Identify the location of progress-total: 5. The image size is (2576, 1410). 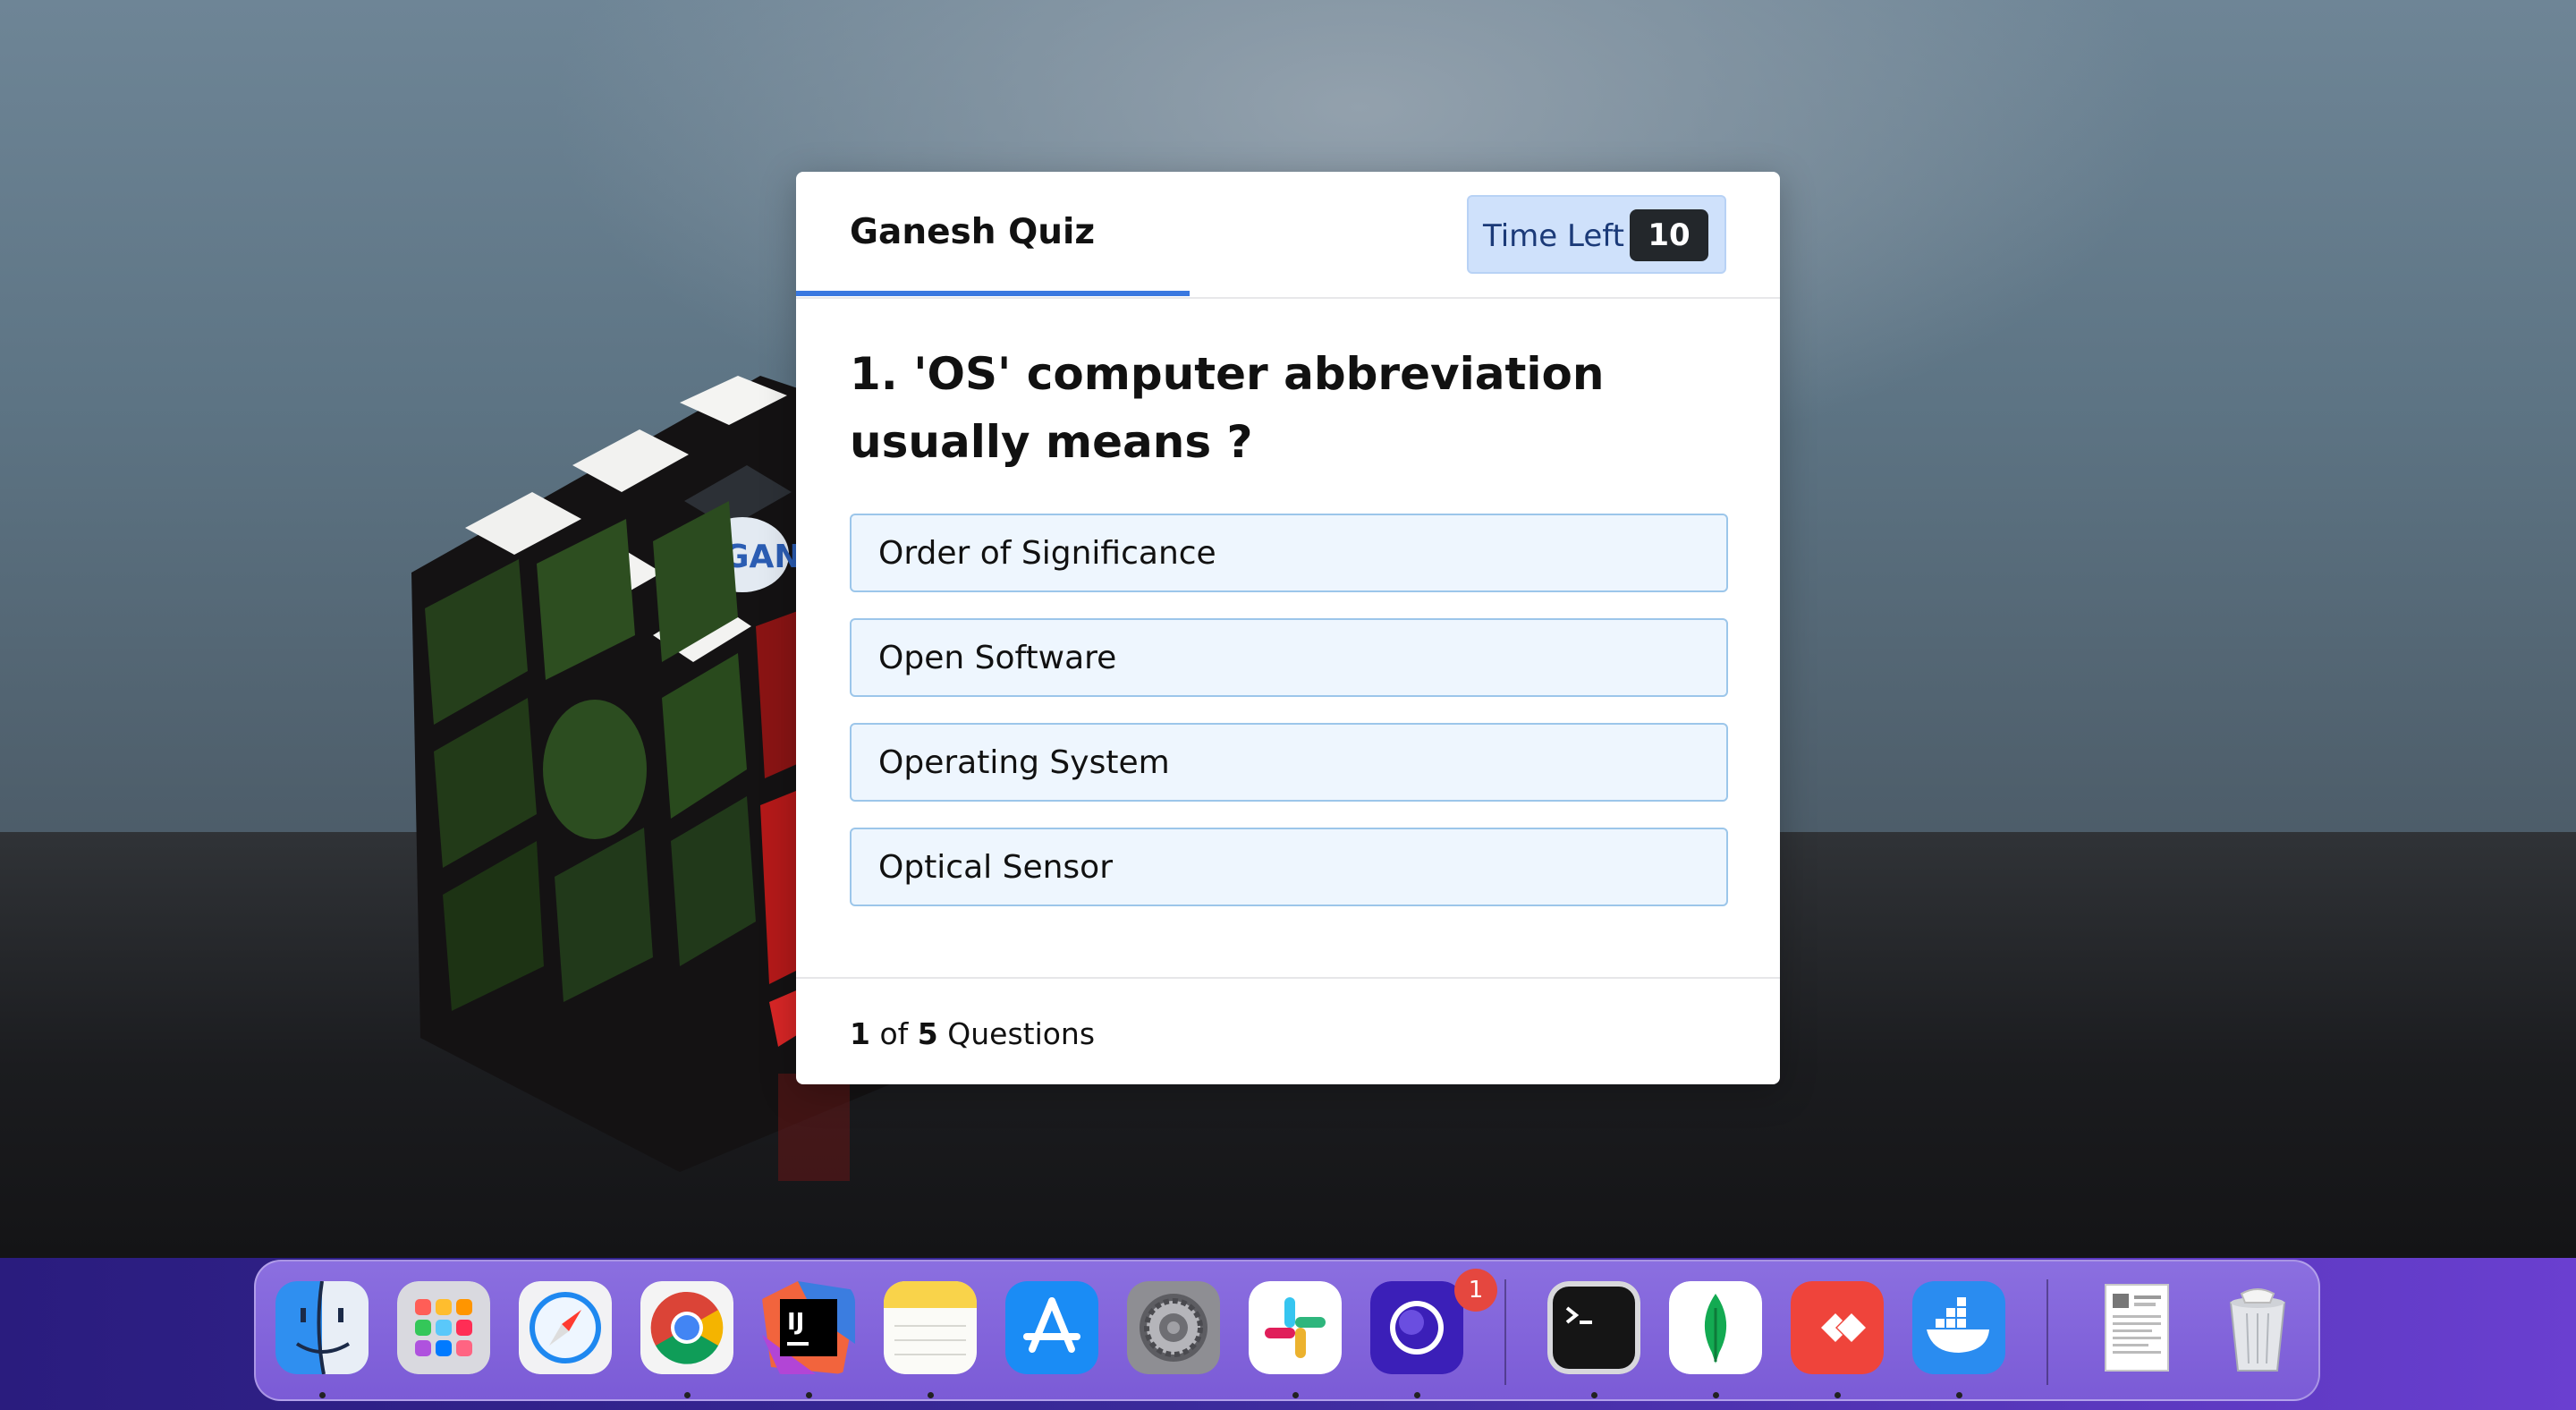
(927, 1033).